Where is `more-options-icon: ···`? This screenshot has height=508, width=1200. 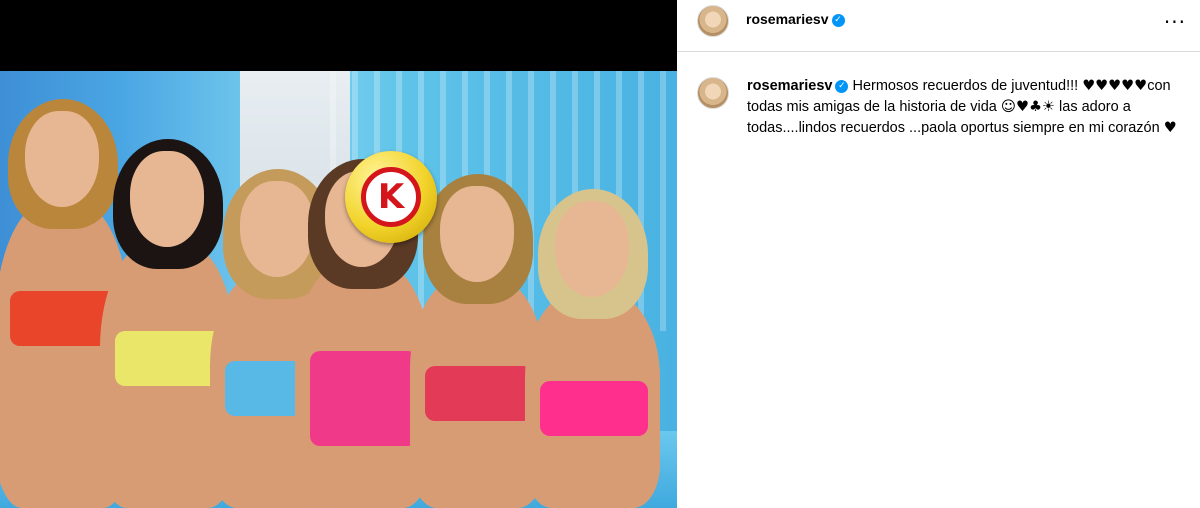
more-options-icon: ··· is located at coordinates (1175, 22).